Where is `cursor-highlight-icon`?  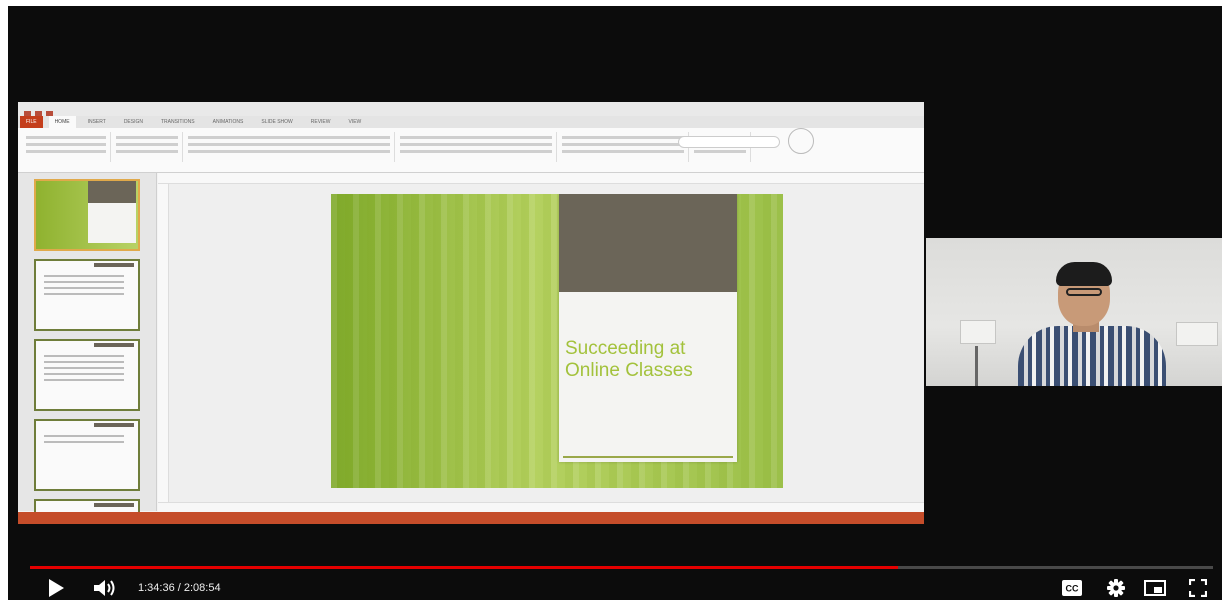
cursor-highlight-icon is located at coordinates (801, 141).